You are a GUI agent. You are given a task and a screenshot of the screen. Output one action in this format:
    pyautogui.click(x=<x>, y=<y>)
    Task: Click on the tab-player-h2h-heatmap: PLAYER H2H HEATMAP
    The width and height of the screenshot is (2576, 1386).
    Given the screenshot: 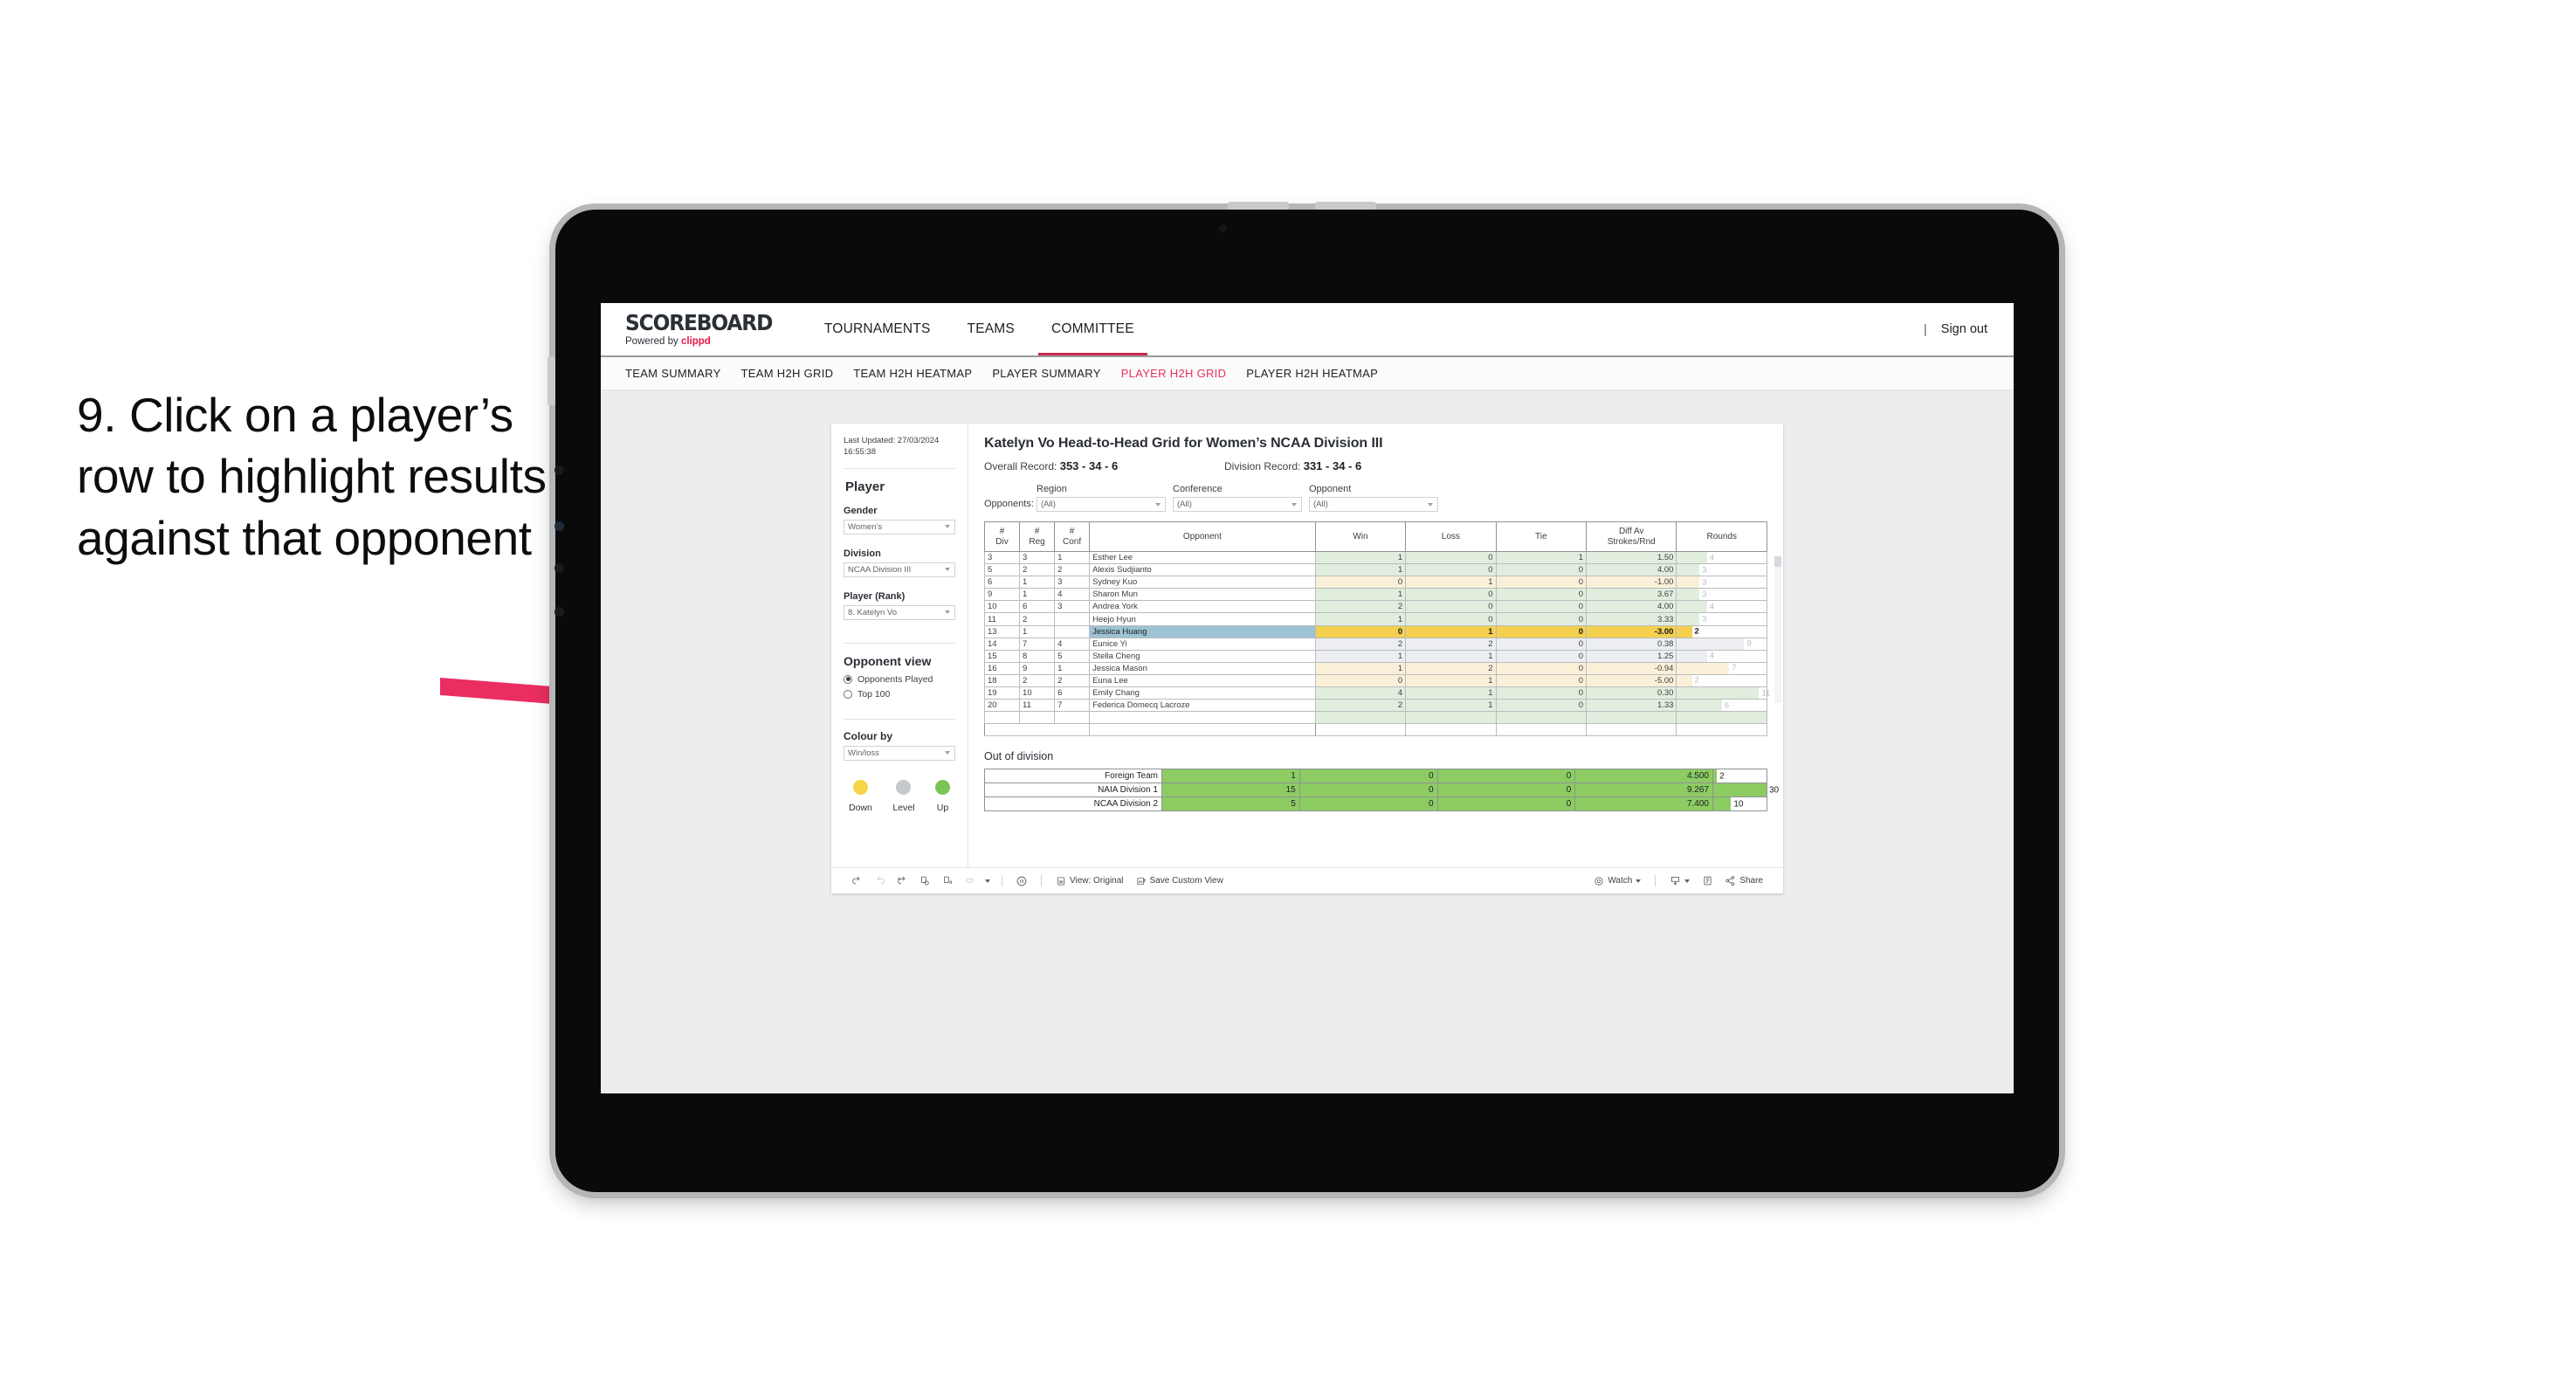 What is the action you would take?
    pyautogui.click(x=1322, y=373)
    